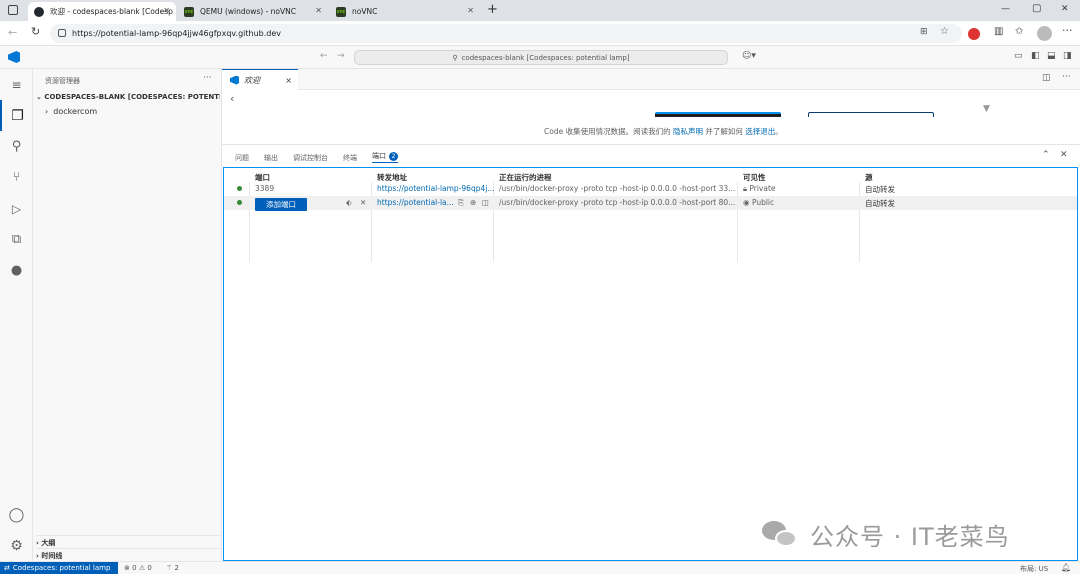 This screenshot has height=577, width=1080. I want to click on ports-count: 2, so click(176, 568).